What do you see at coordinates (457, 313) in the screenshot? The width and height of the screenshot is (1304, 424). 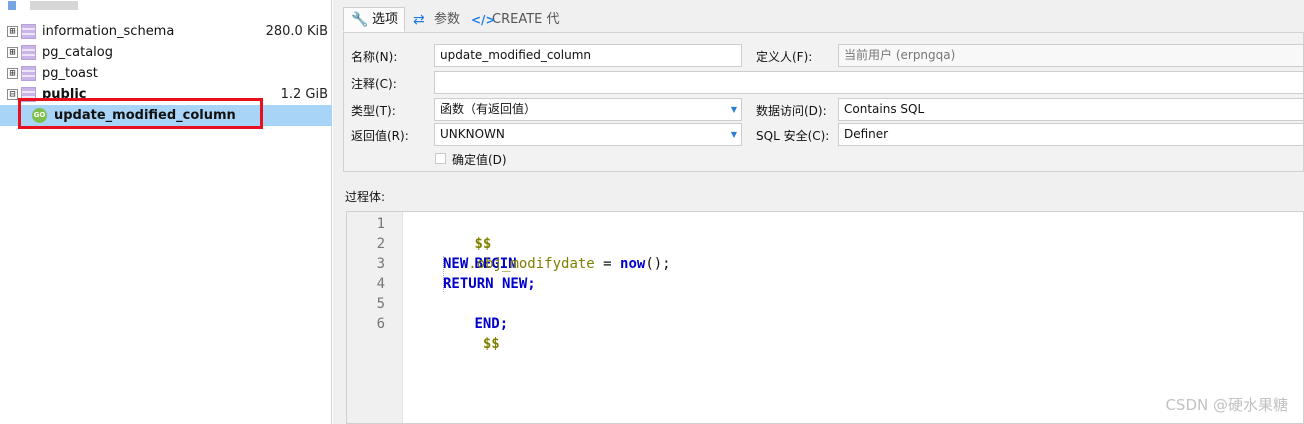 I see `code-line: END;` at bounding box center [457, 313].